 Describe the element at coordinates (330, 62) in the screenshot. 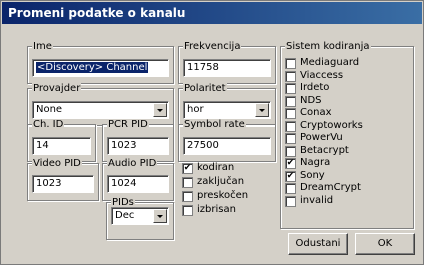

I see `encryption-system-label: Mediaguard` at that location.